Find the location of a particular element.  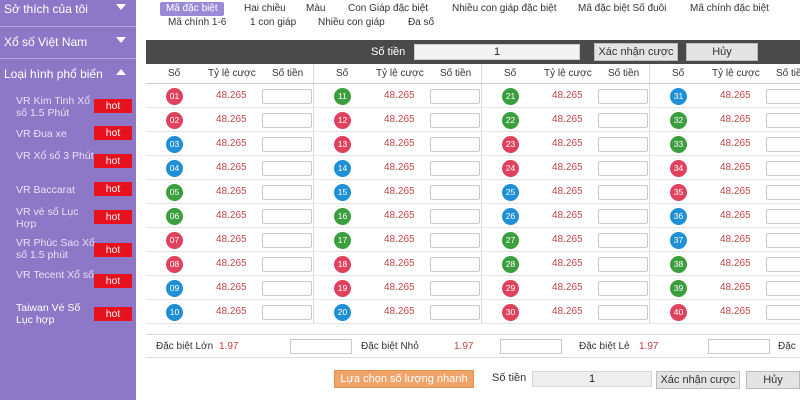

number-ball: 37 is located at coordinates (678, 240).